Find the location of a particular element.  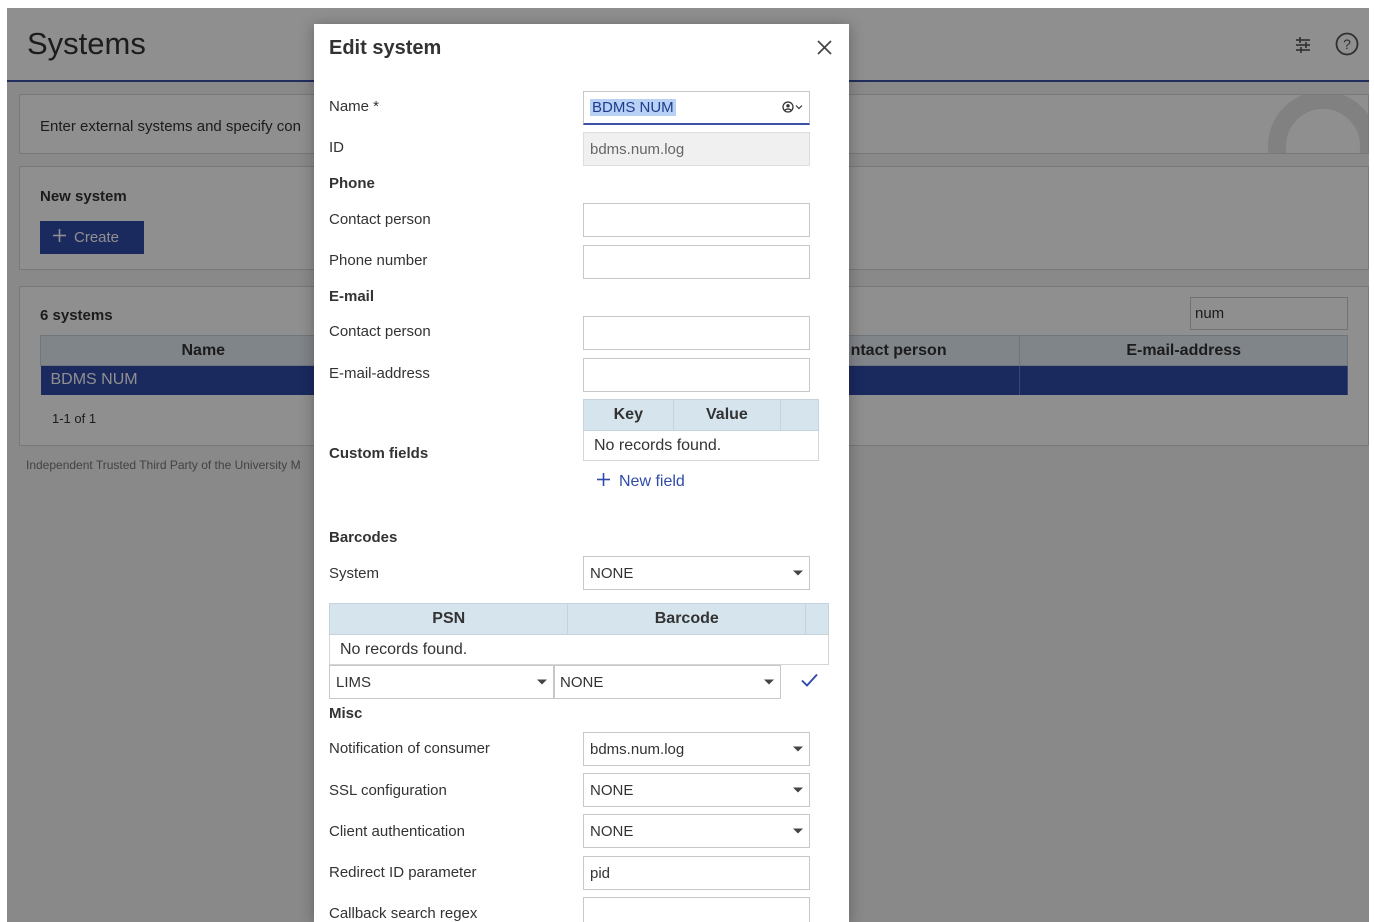

phone-contact-input is located at coordinates (696, 220).